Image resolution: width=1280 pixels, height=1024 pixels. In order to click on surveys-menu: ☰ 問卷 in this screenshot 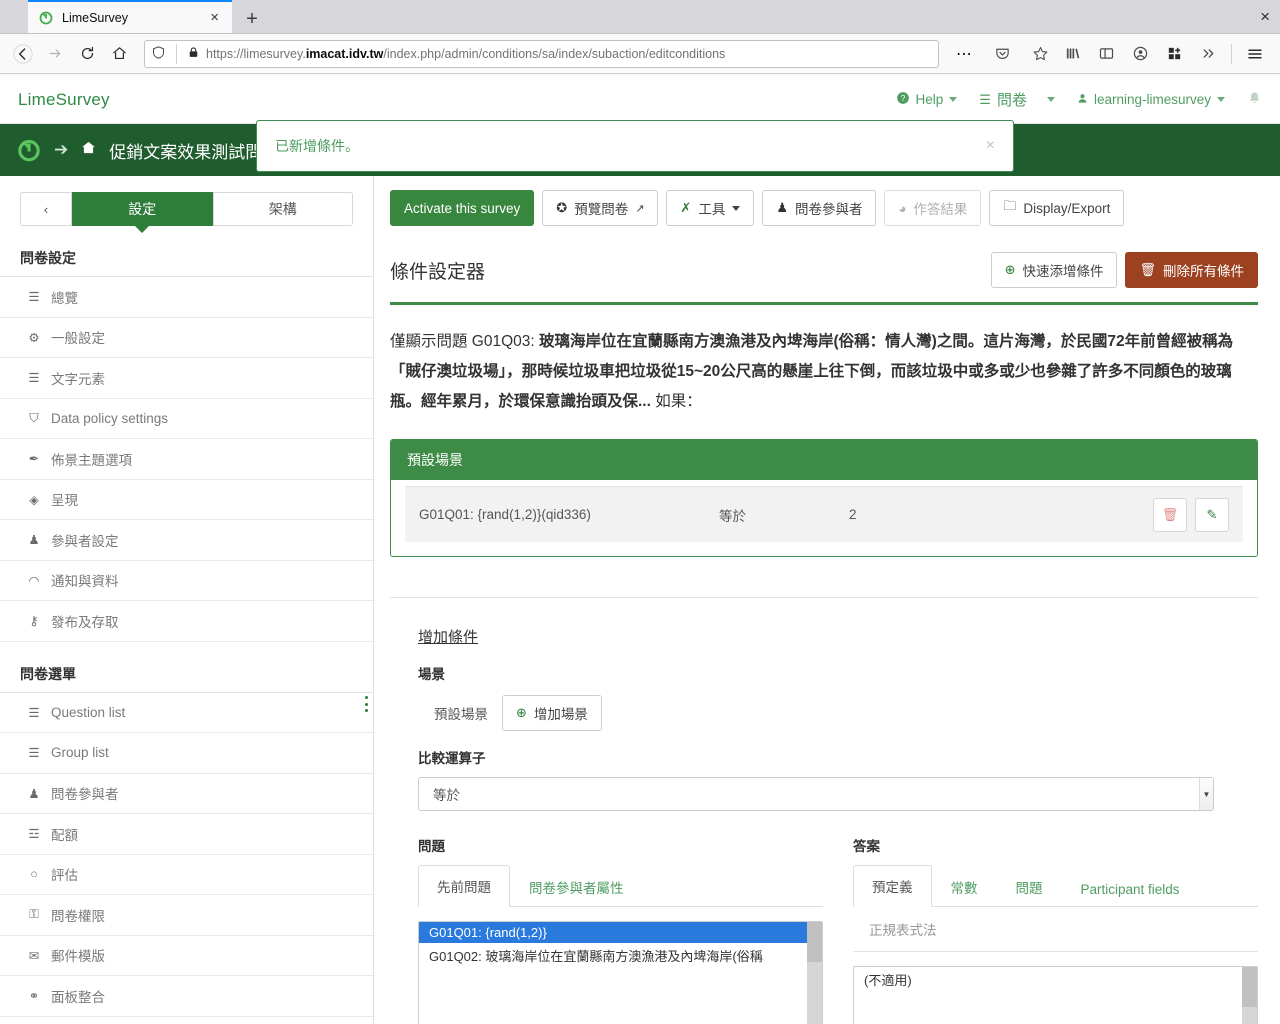, I will do `click(1017, 99)`.